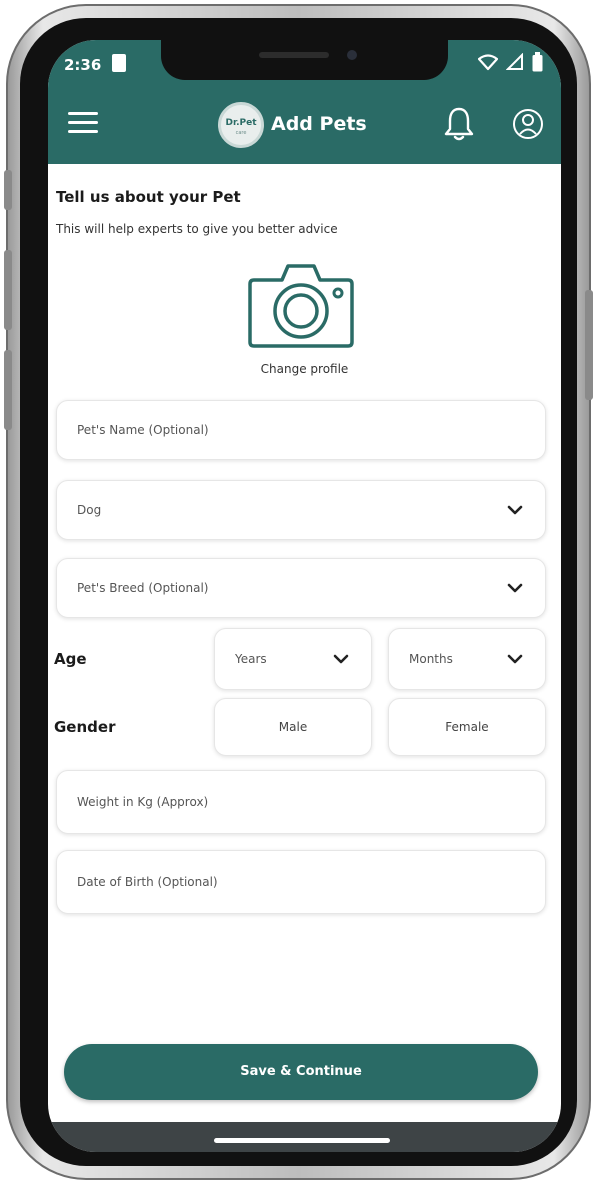 This screenshot has width=597, height=1184. I want to click on age-label: Age, so click(70, 659).